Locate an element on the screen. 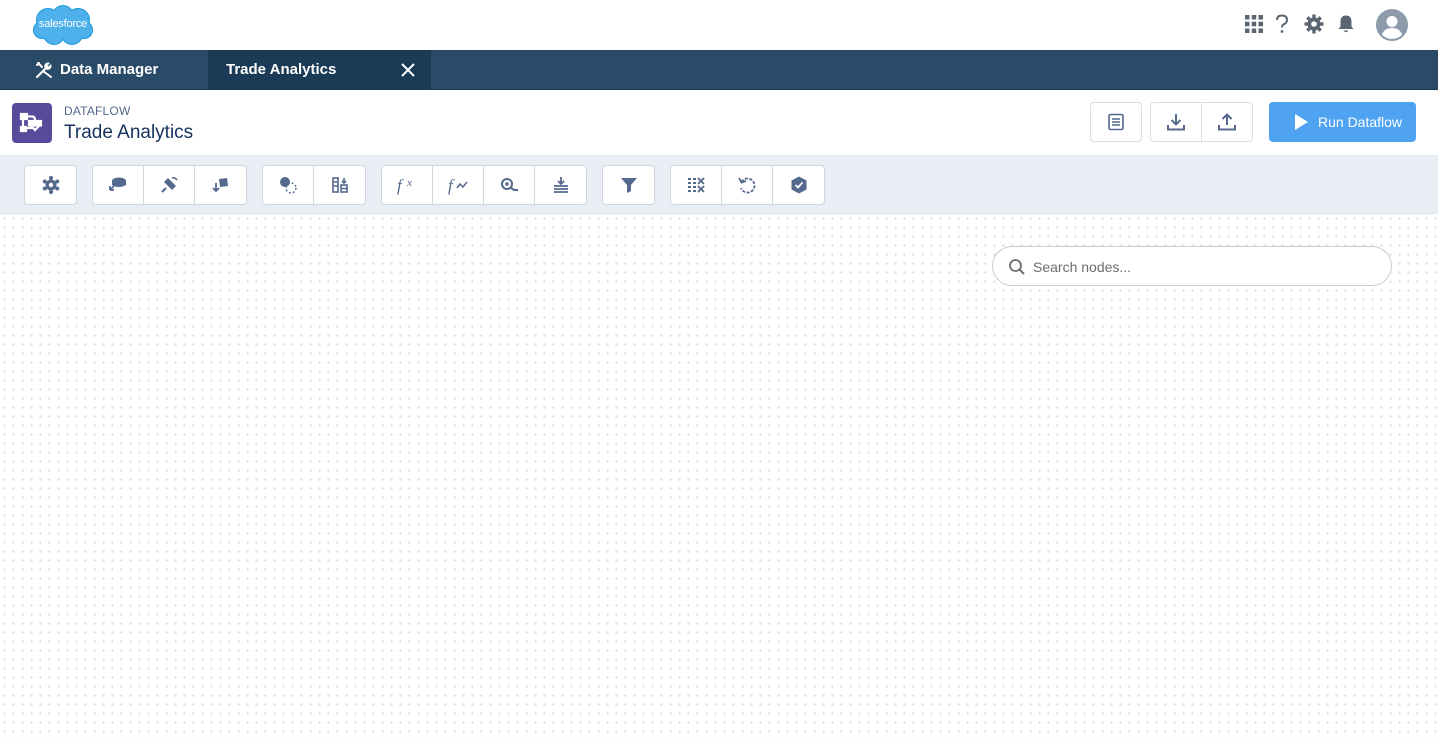 This screenshot has height=740, width=1438. properties-button is located at coordinates (1116, 122).